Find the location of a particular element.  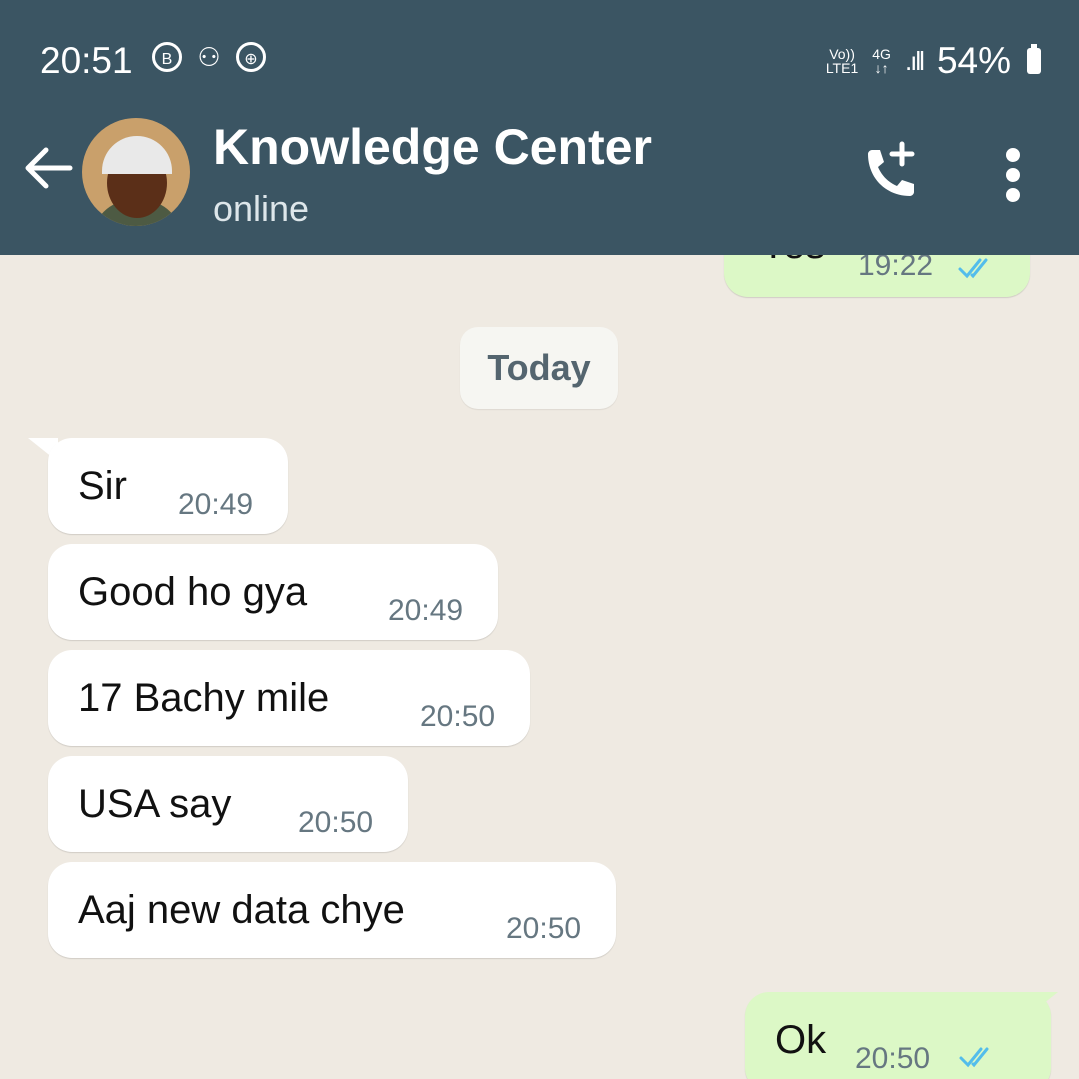

signal-icon: .ıll is located at coordinates (914, 60).